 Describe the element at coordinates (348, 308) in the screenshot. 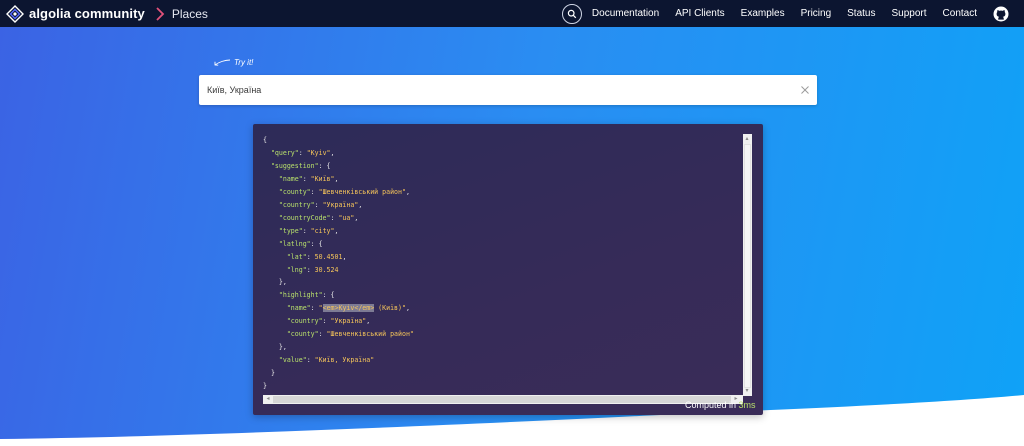

I see `json-highlight: <em>Kyiv</em>` at that location.